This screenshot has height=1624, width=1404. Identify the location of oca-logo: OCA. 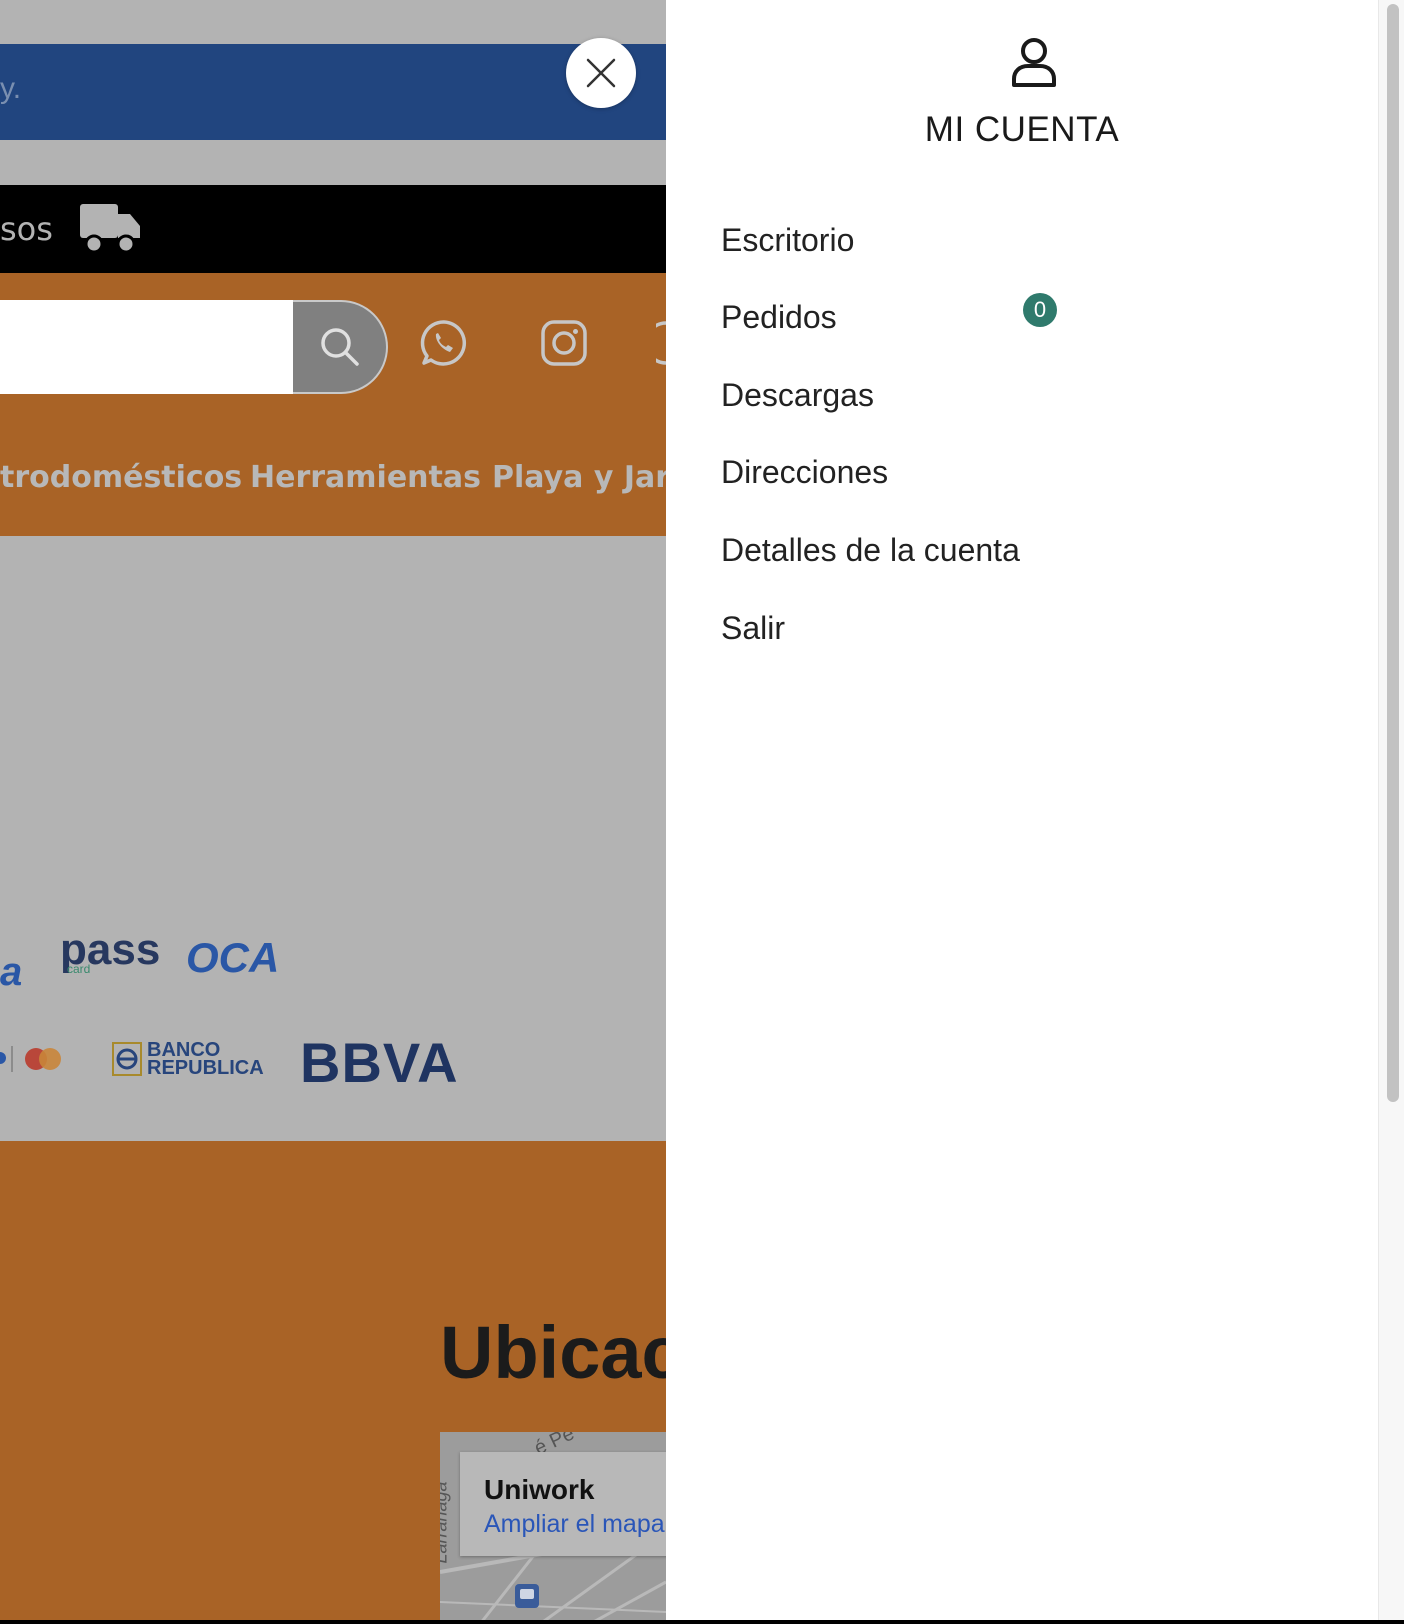
(233, 957).